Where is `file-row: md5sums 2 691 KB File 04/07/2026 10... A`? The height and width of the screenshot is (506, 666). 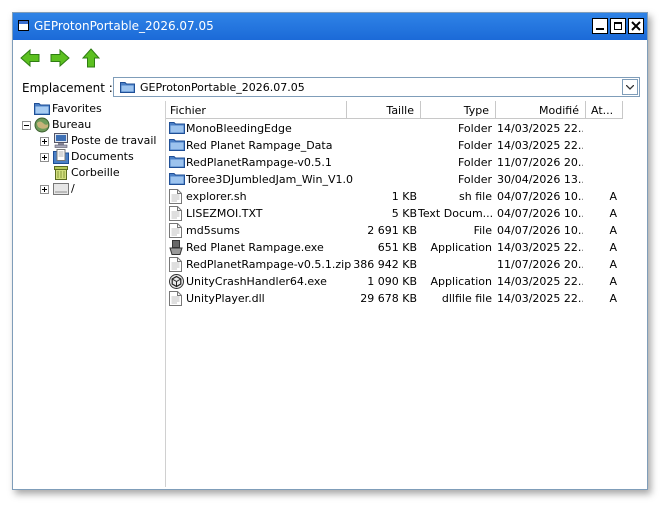
file-row: md5sums 2 691 KB File 04/07/2026 10... A is located at coordinates (406, 230).